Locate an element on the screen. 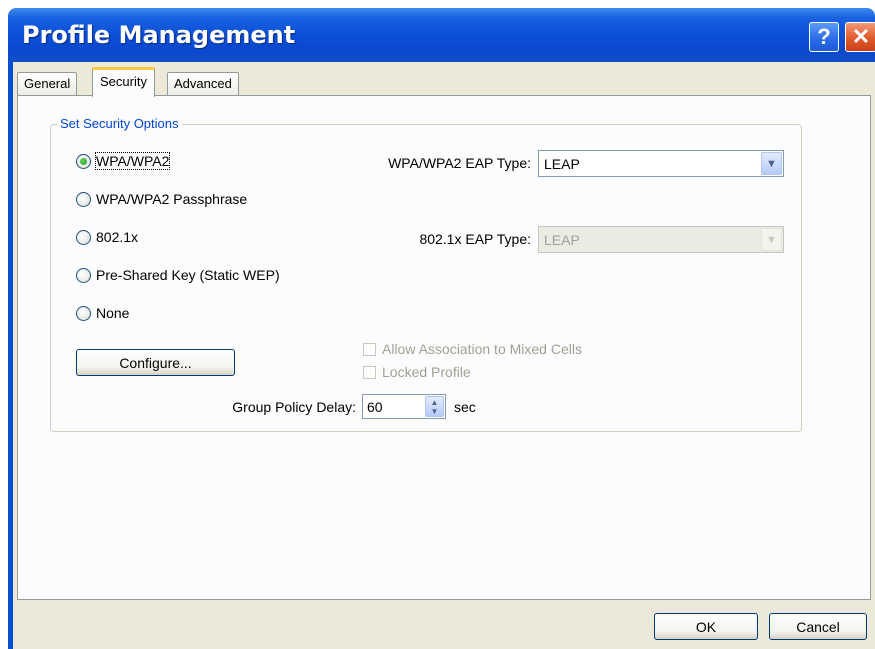 The image size is (875, 649). radio-button-selected is located at coordinates (83, 161).